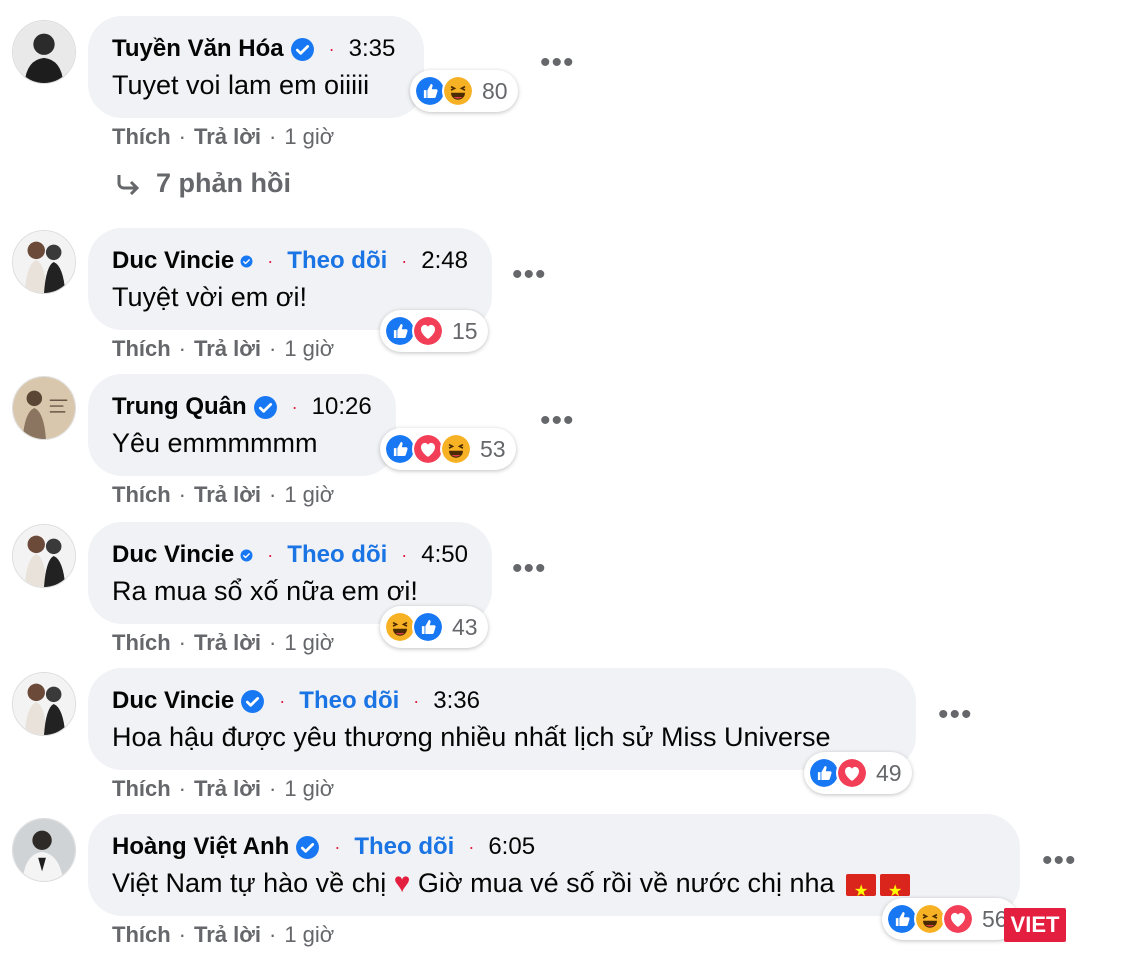 The height and width of the screenshot is (953, 1140). Describe the element at coordinates (493, 448) in the screenshot. I see `reaction-count: 53` at that location.